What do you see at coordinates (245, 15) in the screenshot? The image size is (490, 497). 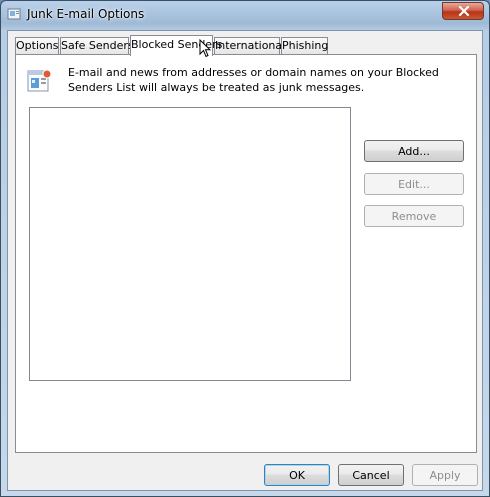 I see `title-bar: Junk E-mail Options` at bounding box center [245, 15].